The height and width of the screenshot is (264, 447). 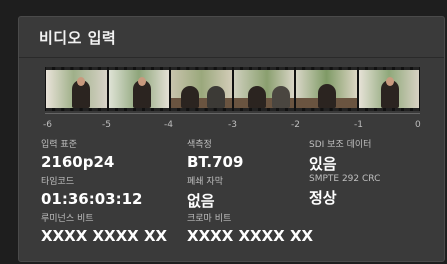 I want to click on tick-label: 0, so click(x=418, y=125).